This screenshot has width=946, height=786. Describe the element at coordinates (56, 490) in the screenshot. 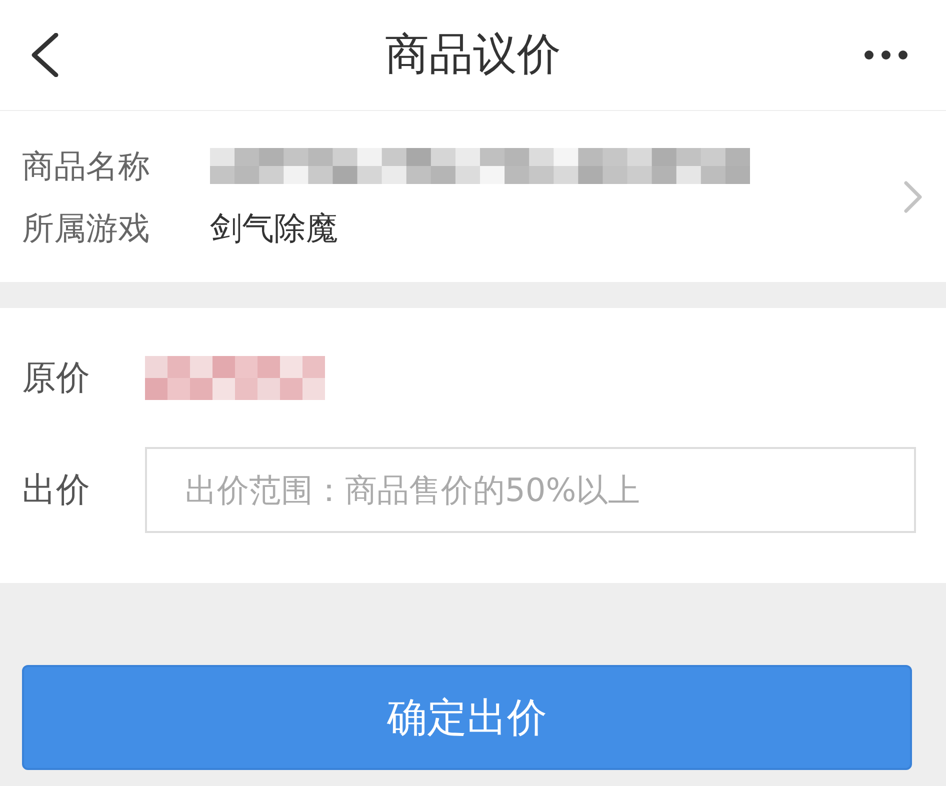

I see `field-label: 出价` at that location.